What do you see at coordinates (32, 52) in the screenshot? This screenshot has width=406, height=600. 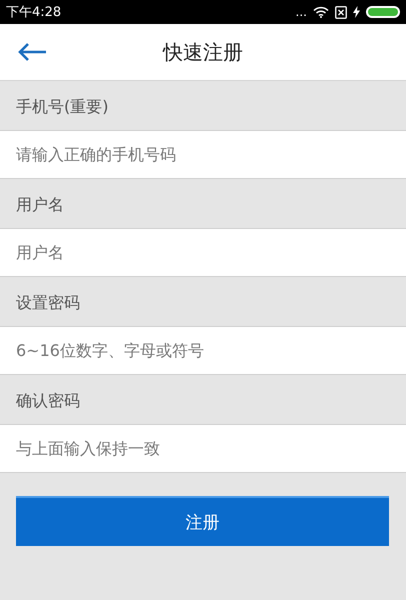 I see `back-arrow-icon` at bounding box center [32, 52].